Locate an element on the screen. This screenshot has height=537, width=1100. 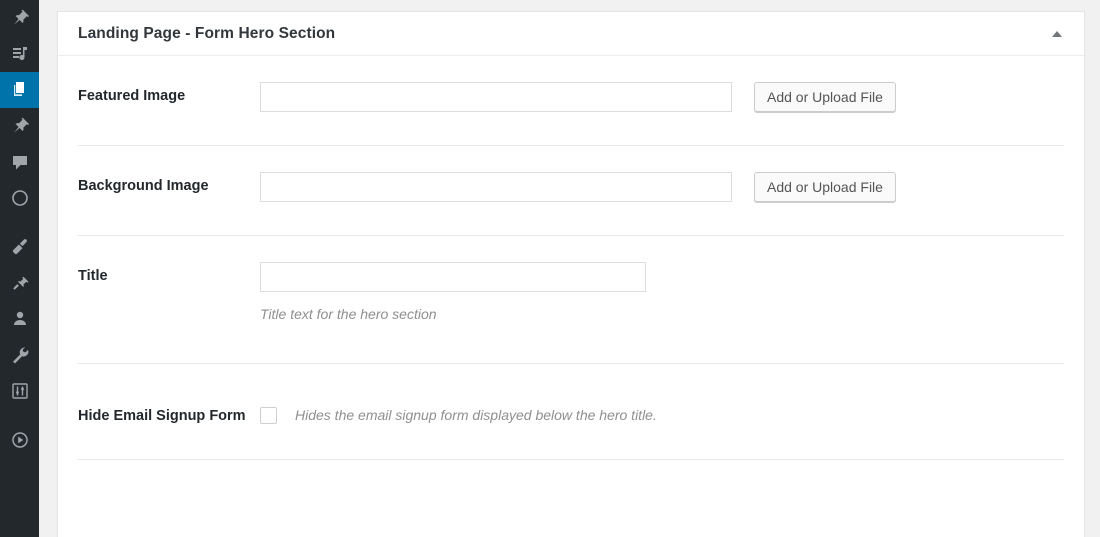
metabox-trailing-row is located at coordinates (571, 490).